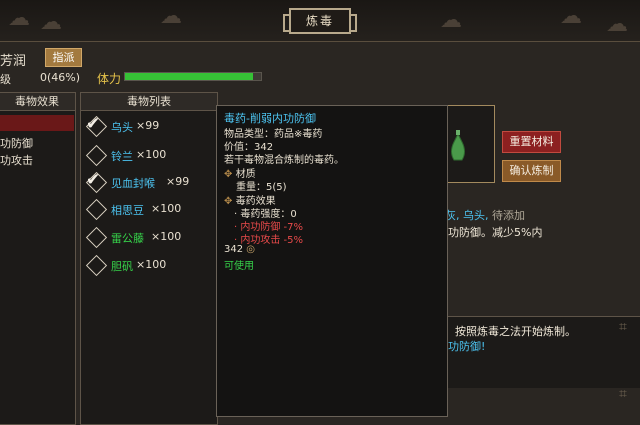  I want to click on poison-name: 相思豆, so click(127, 210).